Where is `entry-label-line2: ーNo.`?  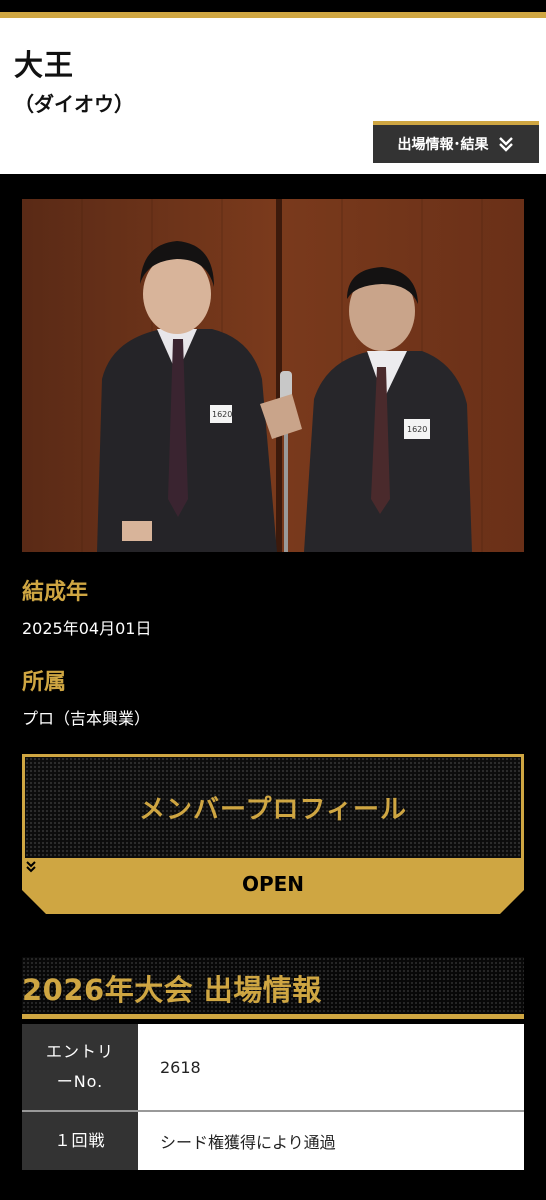 entry-label-line2: ーNo. is located at coordinates (80, 1081).